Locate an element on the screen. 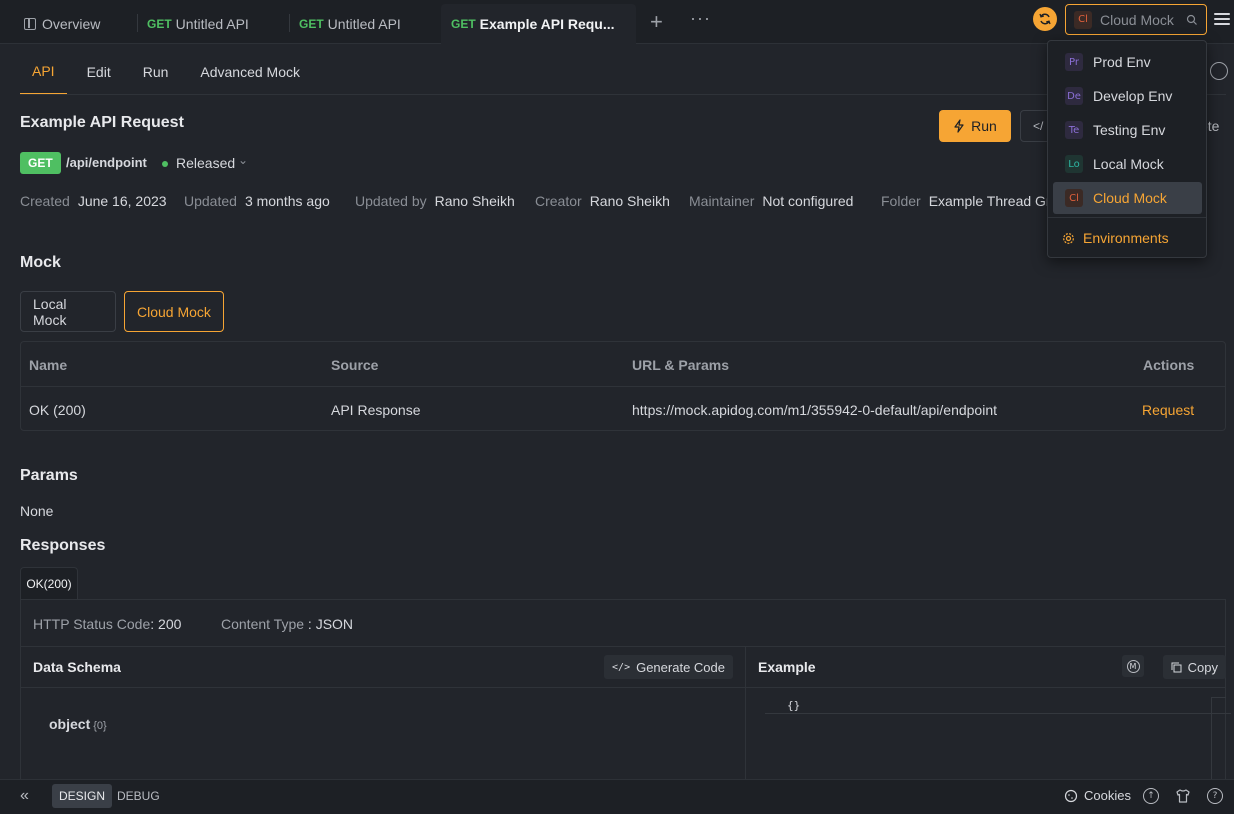 This screenshot has width=1234, height=814. example-code-editor: {} is located at coordinates (999, 739).